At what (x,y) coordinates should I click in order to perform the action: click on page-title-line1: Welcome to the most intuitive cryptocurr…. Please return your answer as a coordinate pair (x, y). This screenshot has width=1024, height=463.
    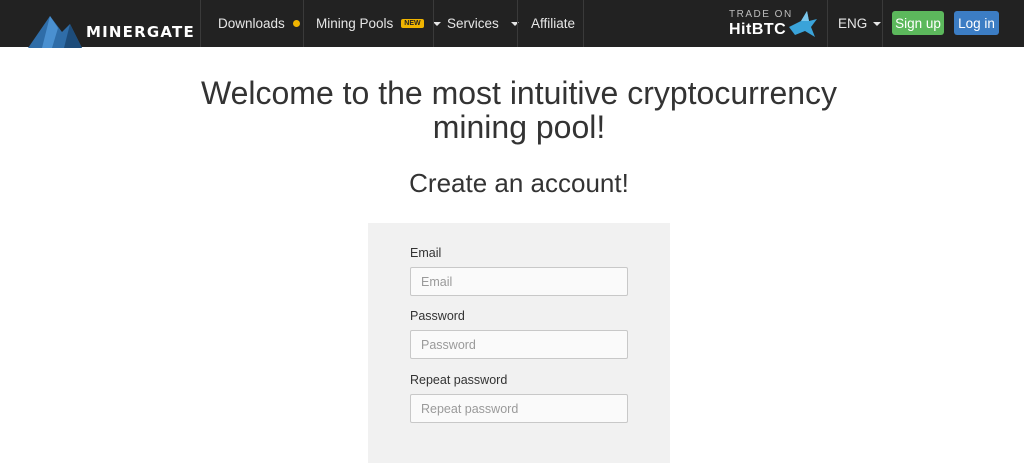
    Looking at the image, I should click on (519, 93).